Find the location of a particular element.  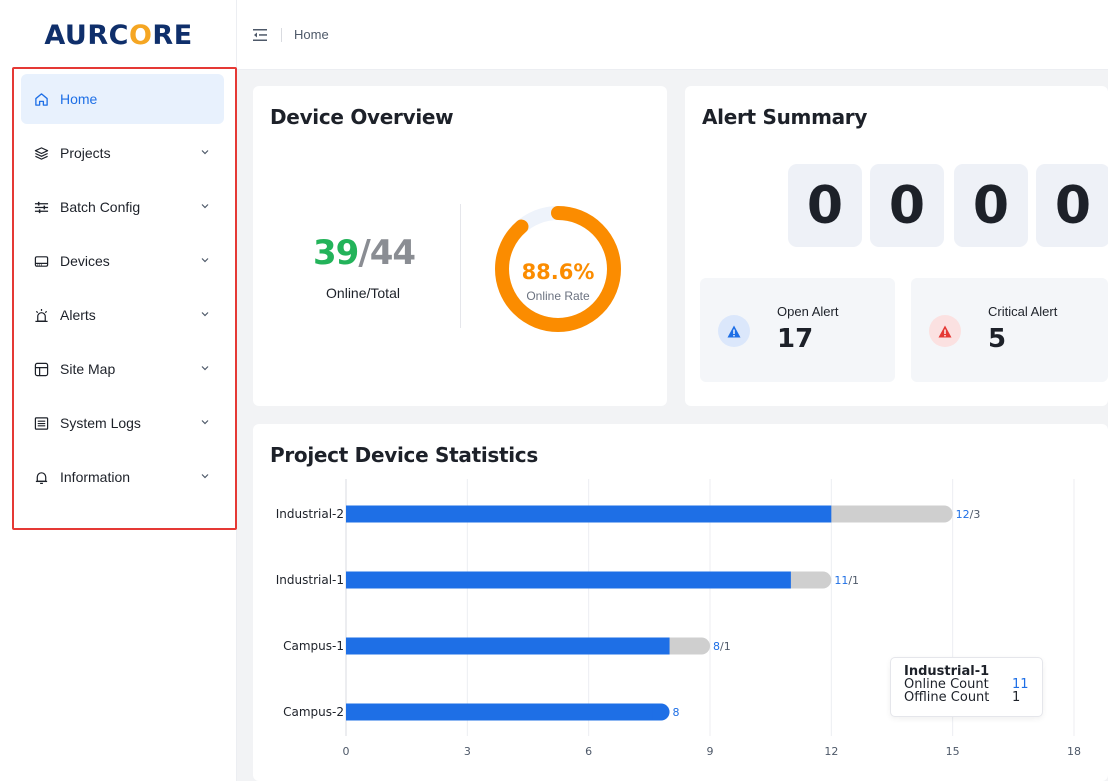

sidebar-item-devices: Devices is located at coordinates (122, 261).